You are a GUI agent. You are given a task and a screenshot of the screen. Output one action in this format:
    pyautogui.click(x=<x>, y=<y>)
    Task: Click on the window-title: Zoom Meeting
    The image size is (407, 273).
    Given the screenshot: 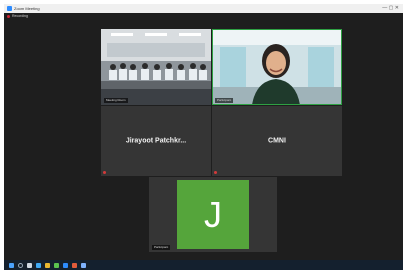 What is the action you would take?
    pyautogui.click(x=27, y=8)
    